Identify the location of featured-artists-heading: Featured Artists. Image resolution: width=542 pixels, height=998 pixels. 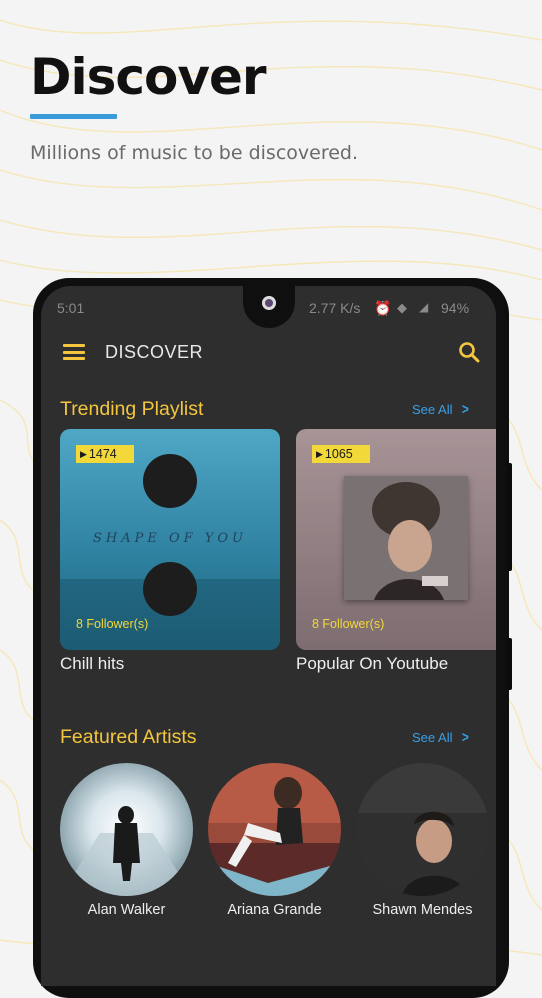
(128, 737).